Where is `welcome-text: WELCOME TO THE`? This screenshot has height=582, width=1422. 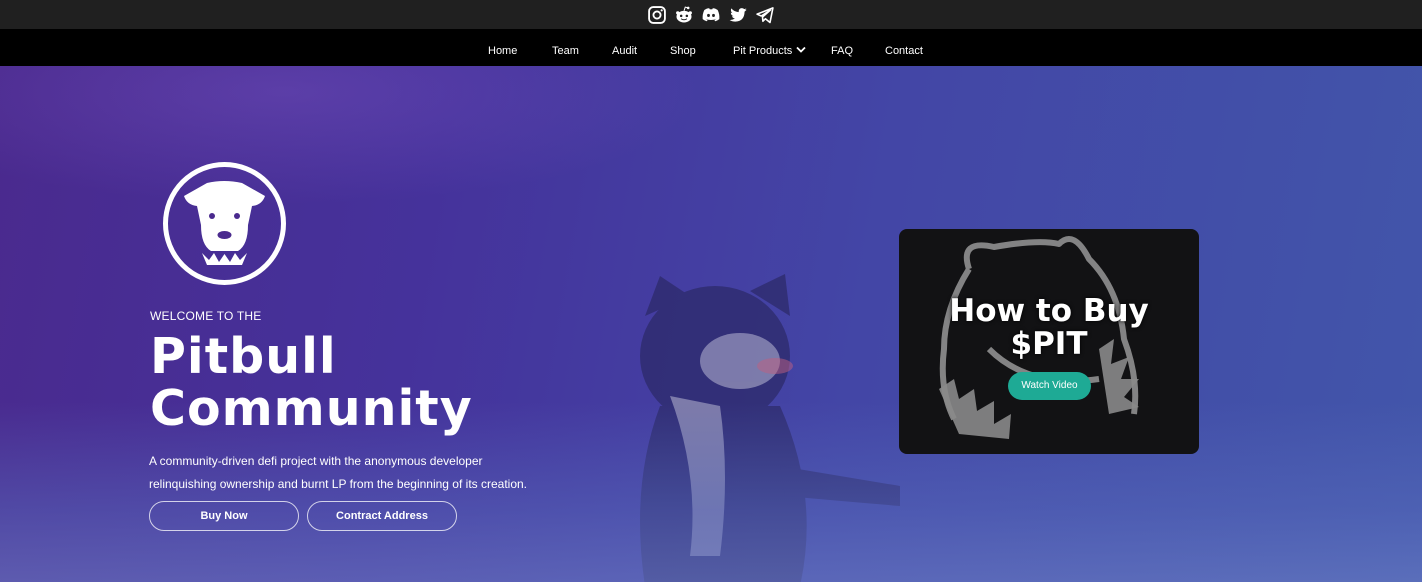 welcome-text: WELCOME TO THE is located at coordinates (206, 316).